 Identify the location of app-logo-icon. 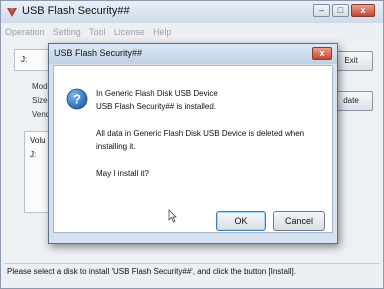
(12, 12).